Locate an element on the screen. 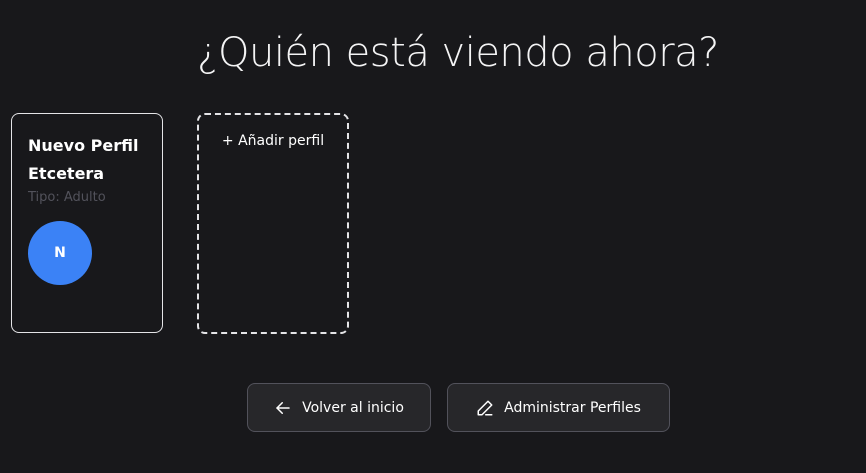 This screenshot has width=866, height=473. avatar: N is located at coordinates (60, 253).